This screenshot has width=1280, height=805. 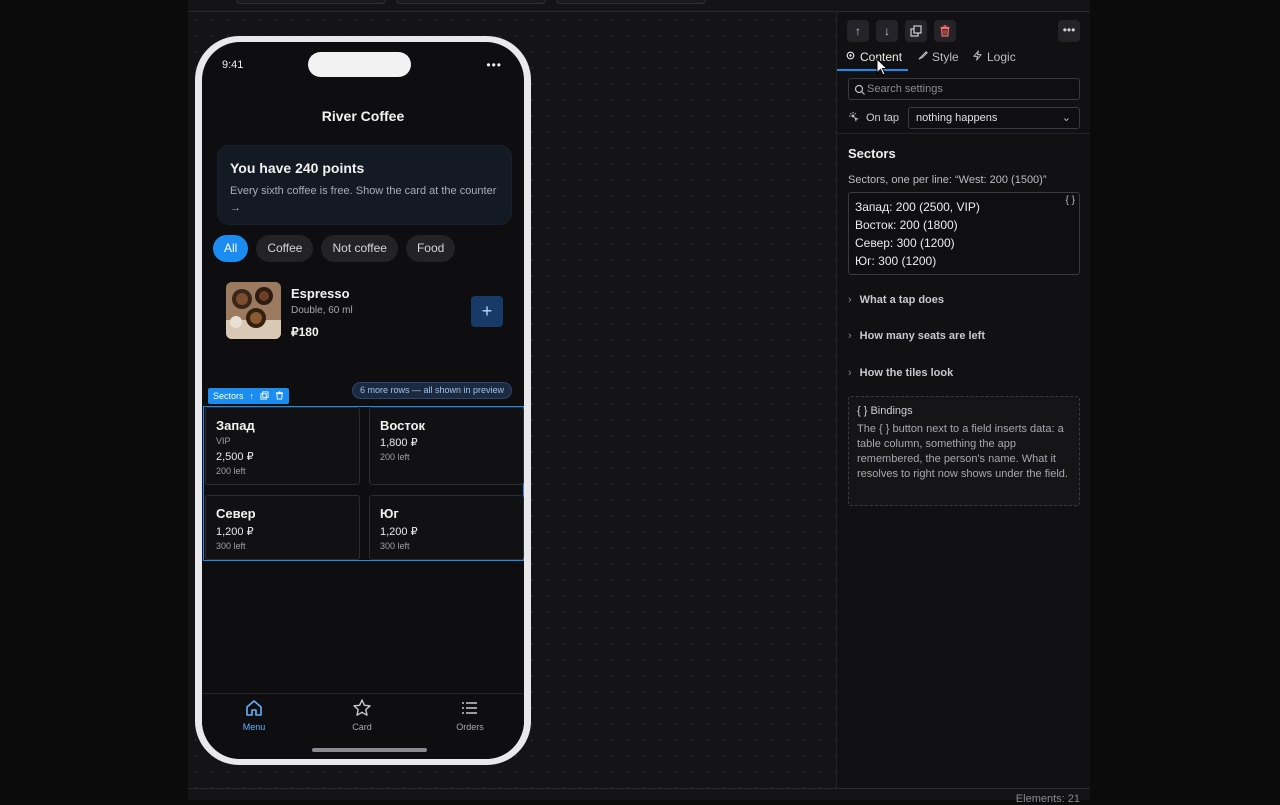 What do you see at coordinates (922, 336) in the screenshot?
I see `accordion-label: How many seats are left` at bounding box center [922, 336].